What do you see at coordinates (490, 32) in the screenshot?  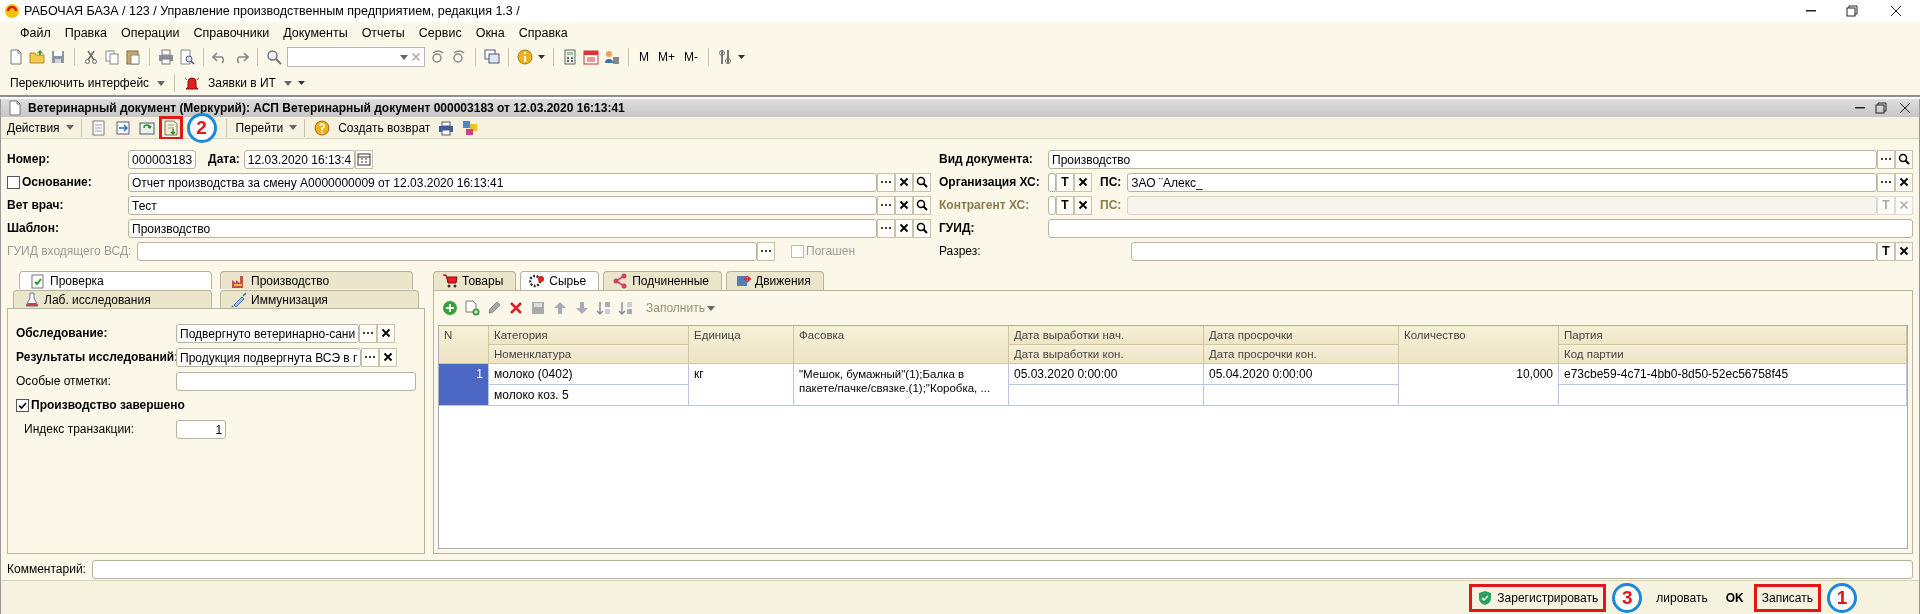 I see `menu-item: Окна` at bounding box center [490, 32].